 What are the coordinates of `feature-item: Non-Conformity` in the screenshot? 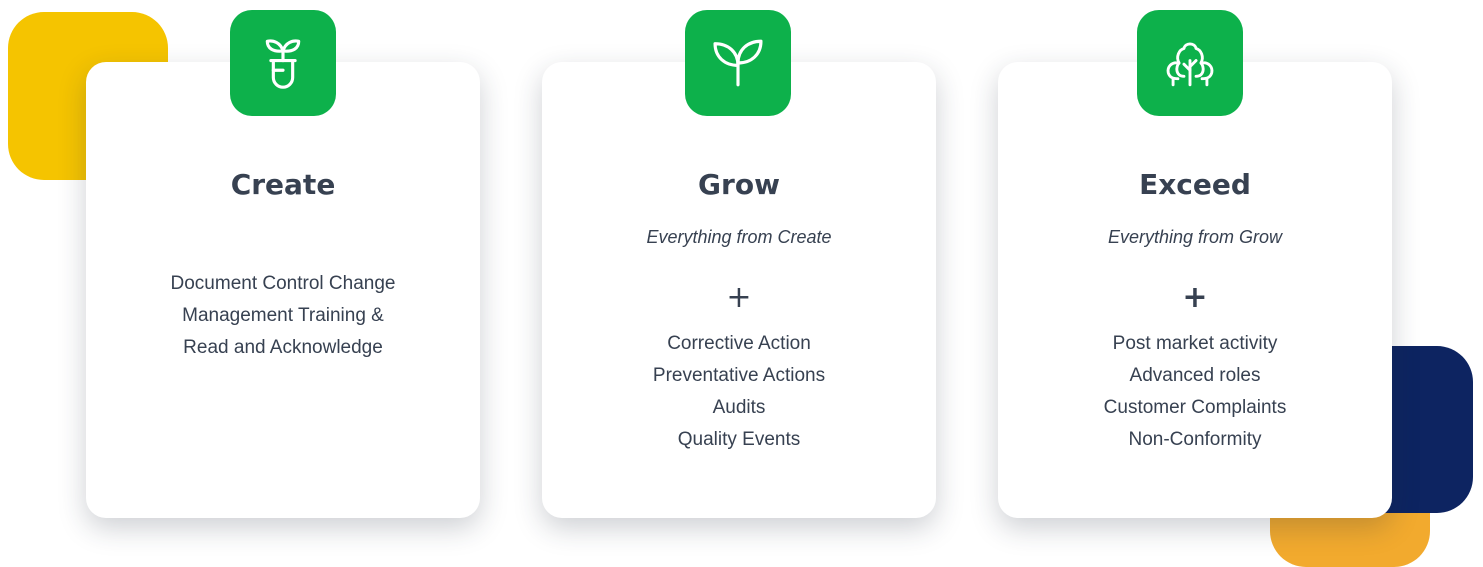 It's located at (1195, 439).